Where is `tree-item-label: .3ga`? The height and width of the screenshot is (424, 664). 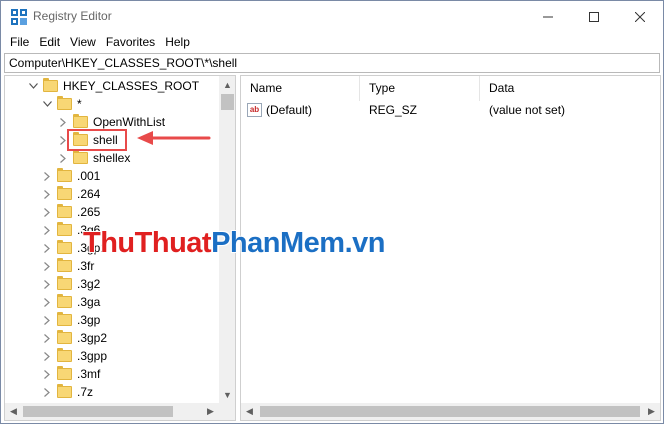
tree-item-label: .3ga is located at coordinates (89, 302).